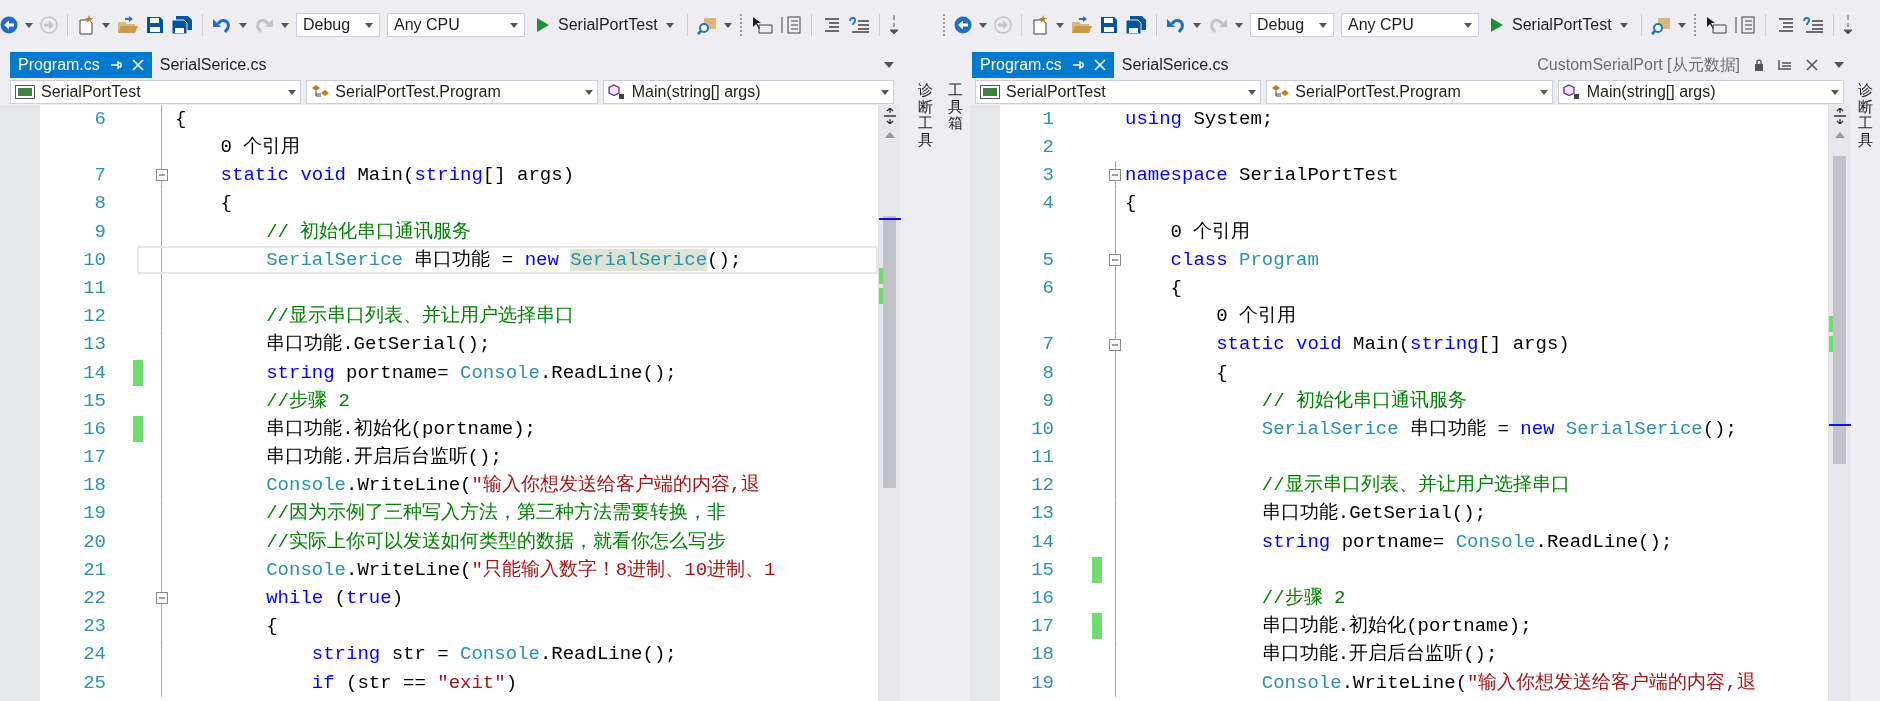 This screenshot has width=1880, height=701. I want to click on lock-icon, so click(1759, 65).